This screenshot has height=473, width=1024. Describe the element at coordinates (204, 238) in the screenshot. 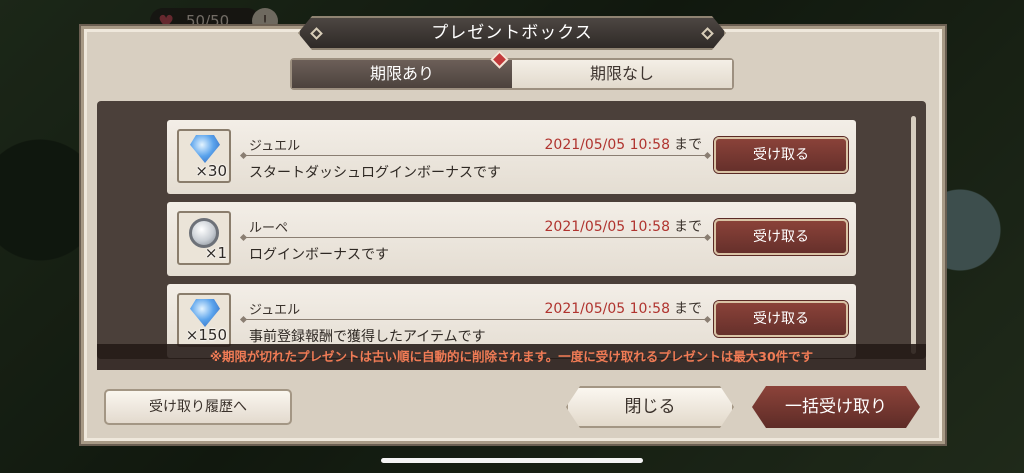

I see `item-icon-frame: ×1` at that location.